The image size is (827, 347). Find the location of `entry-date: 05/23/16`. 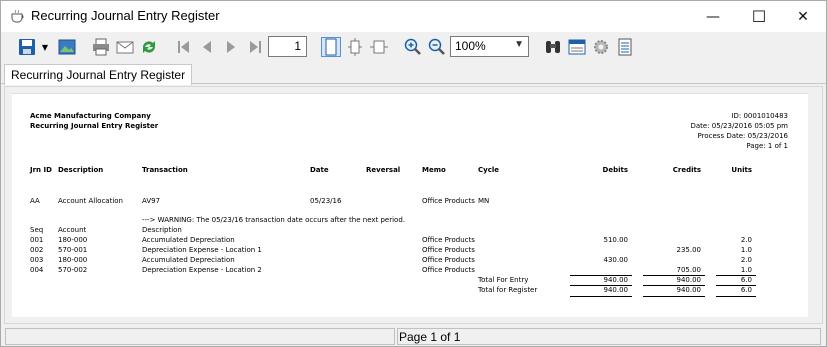

entry-date: 05/23/16 is located at coordinates (326, 201).